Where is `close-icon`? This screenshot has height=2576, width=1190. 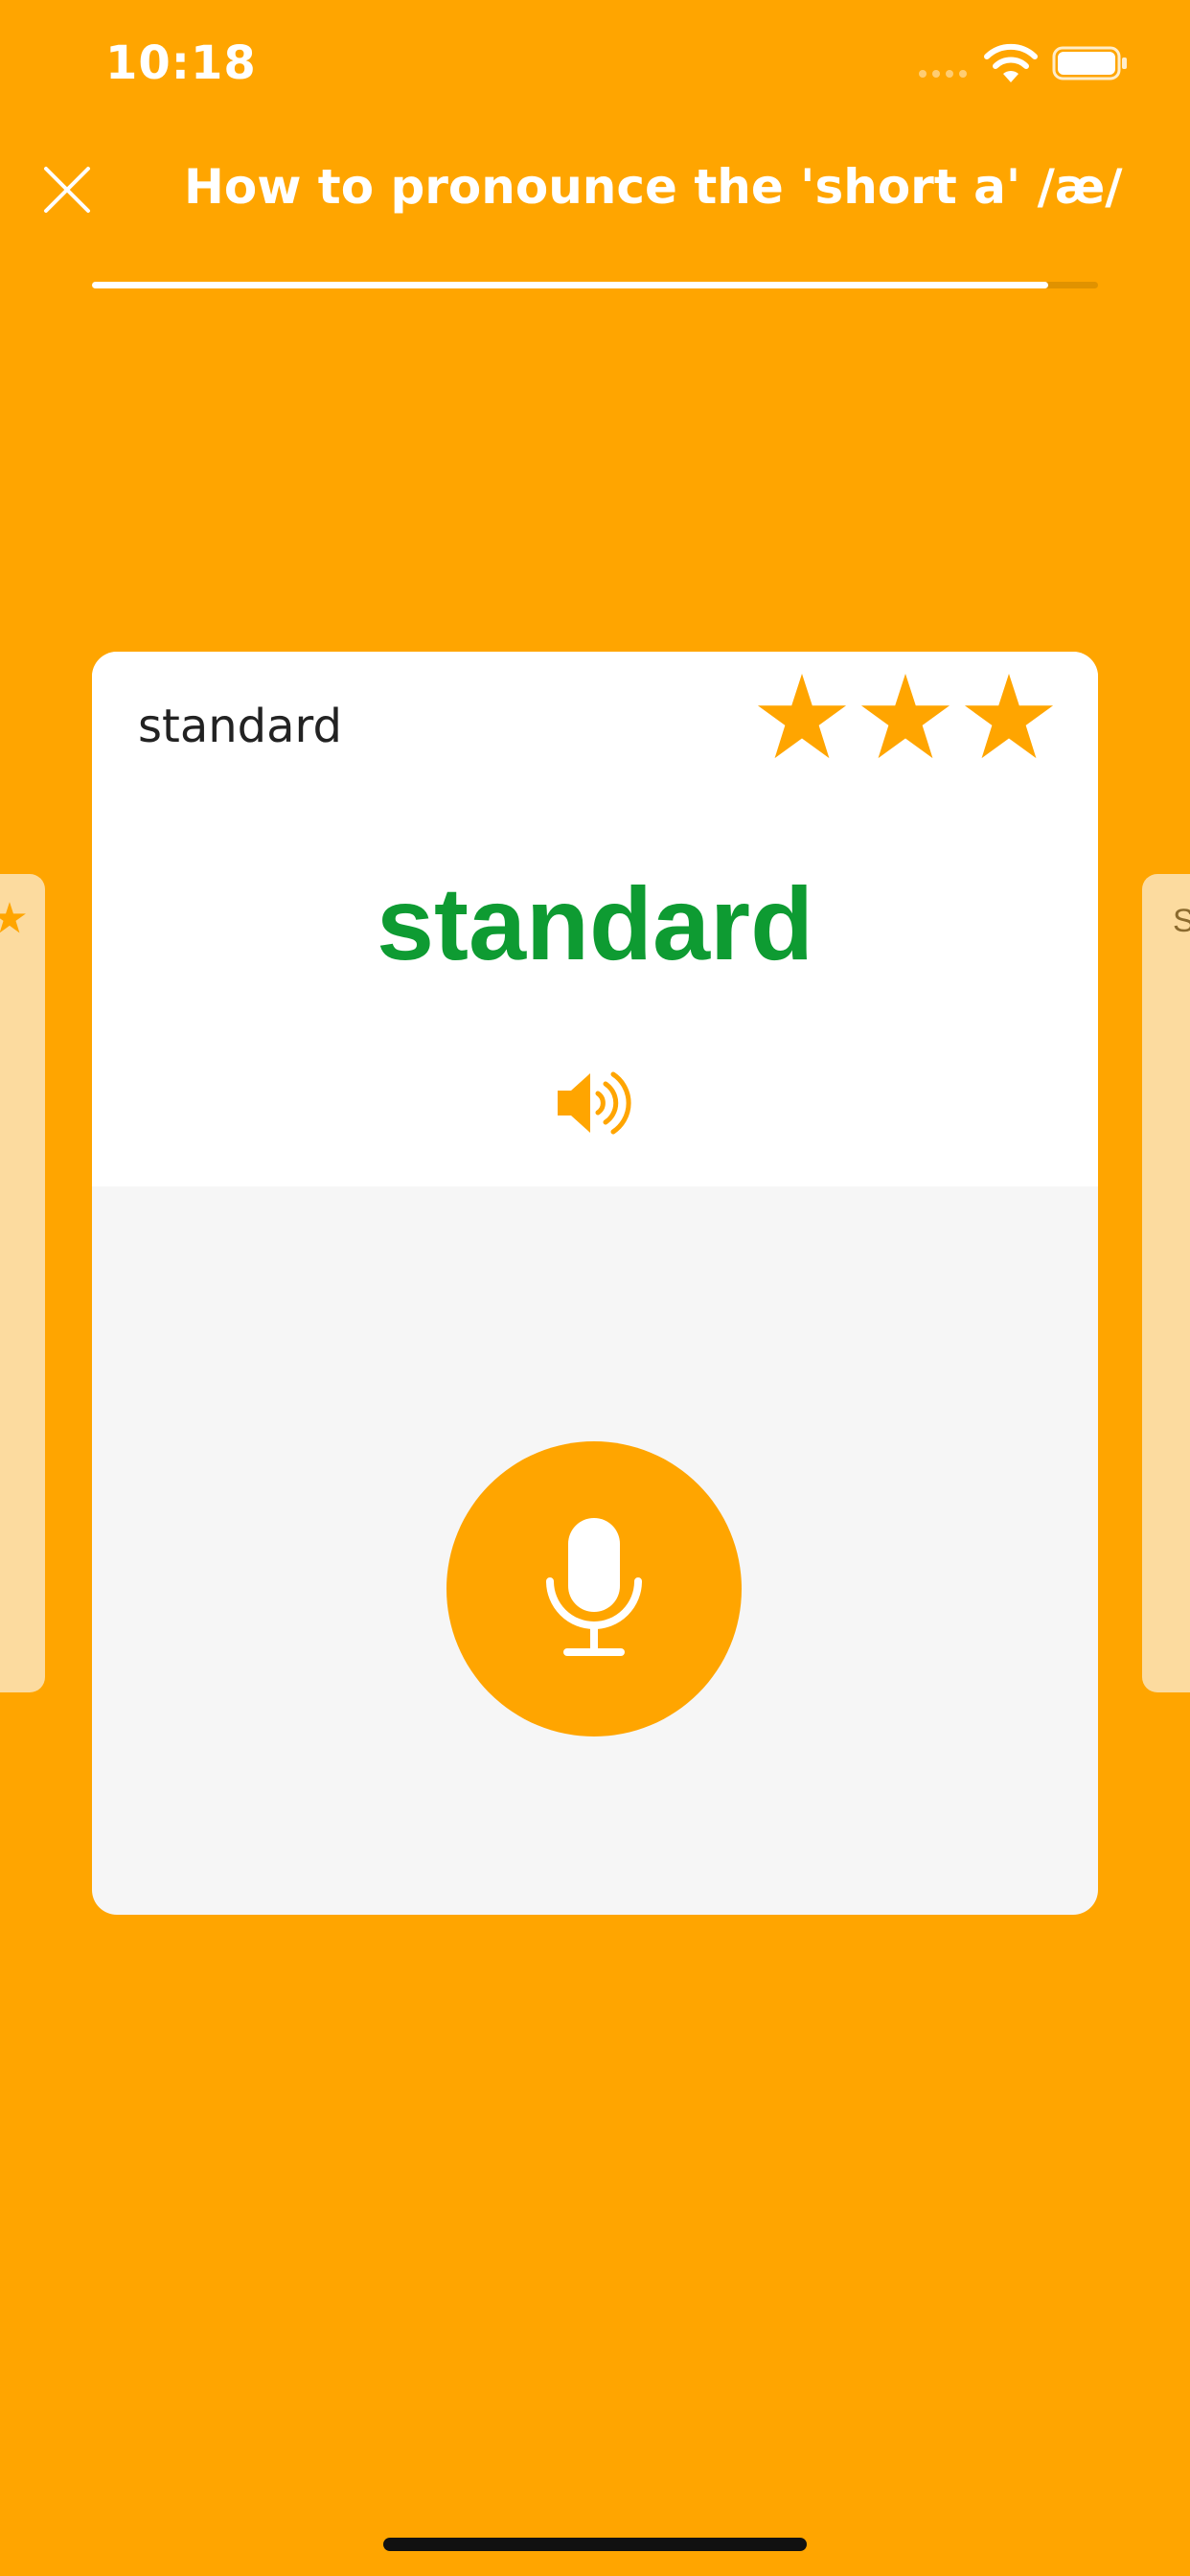 close-icon is located at coordinates (67, 190).